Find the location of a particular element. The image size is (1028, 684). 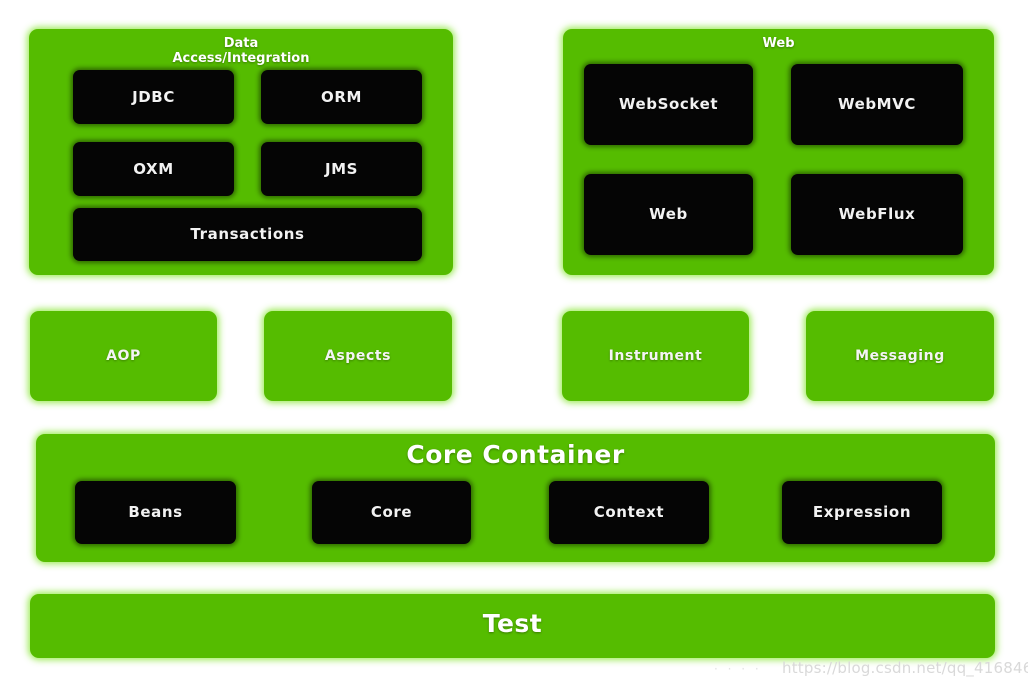

module-aop-label: AOP is located at coordinates (123, 356).